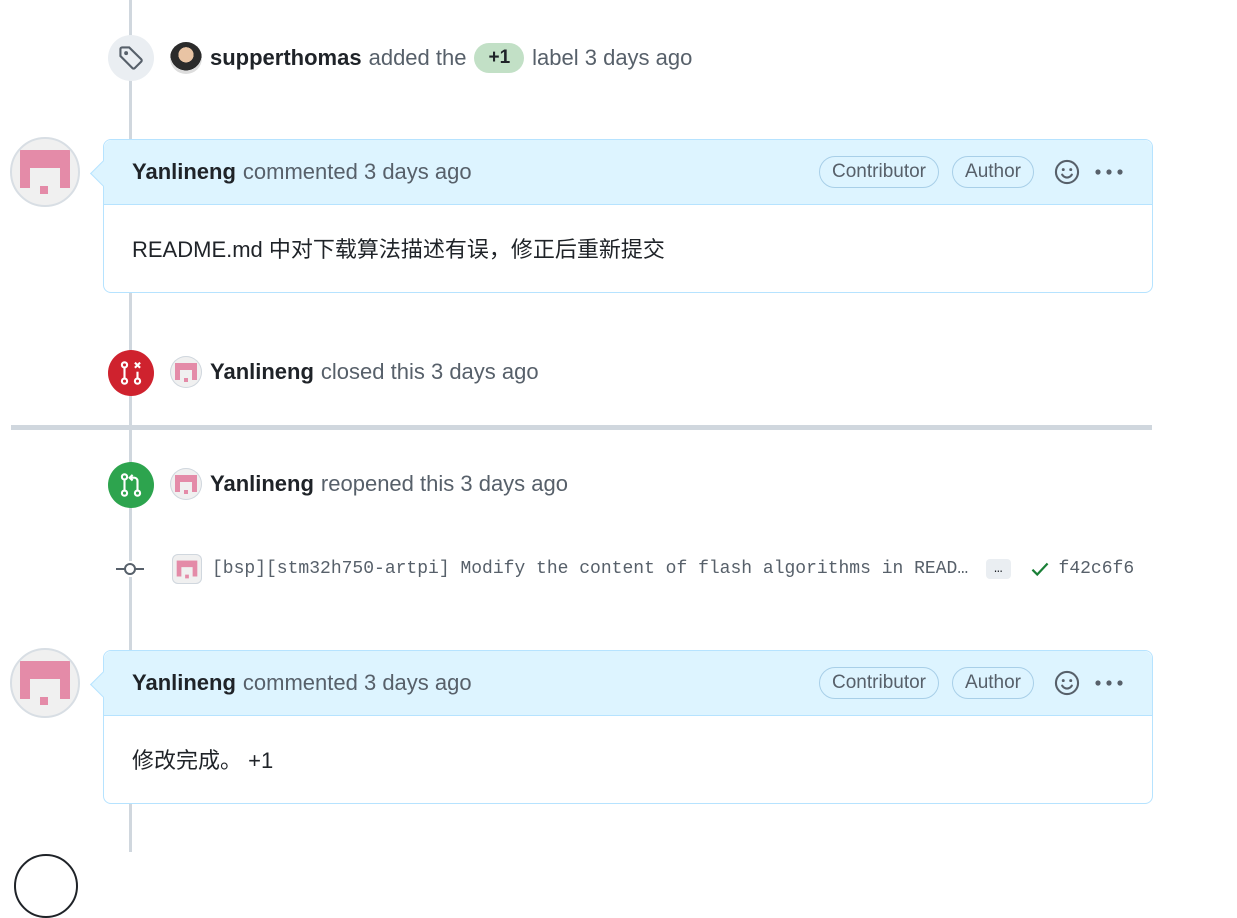 Image resolution: width=1237 pixels, height=918 pixels. I want to click on commit-sha-link: f42c6f6, so click(1097, 569).